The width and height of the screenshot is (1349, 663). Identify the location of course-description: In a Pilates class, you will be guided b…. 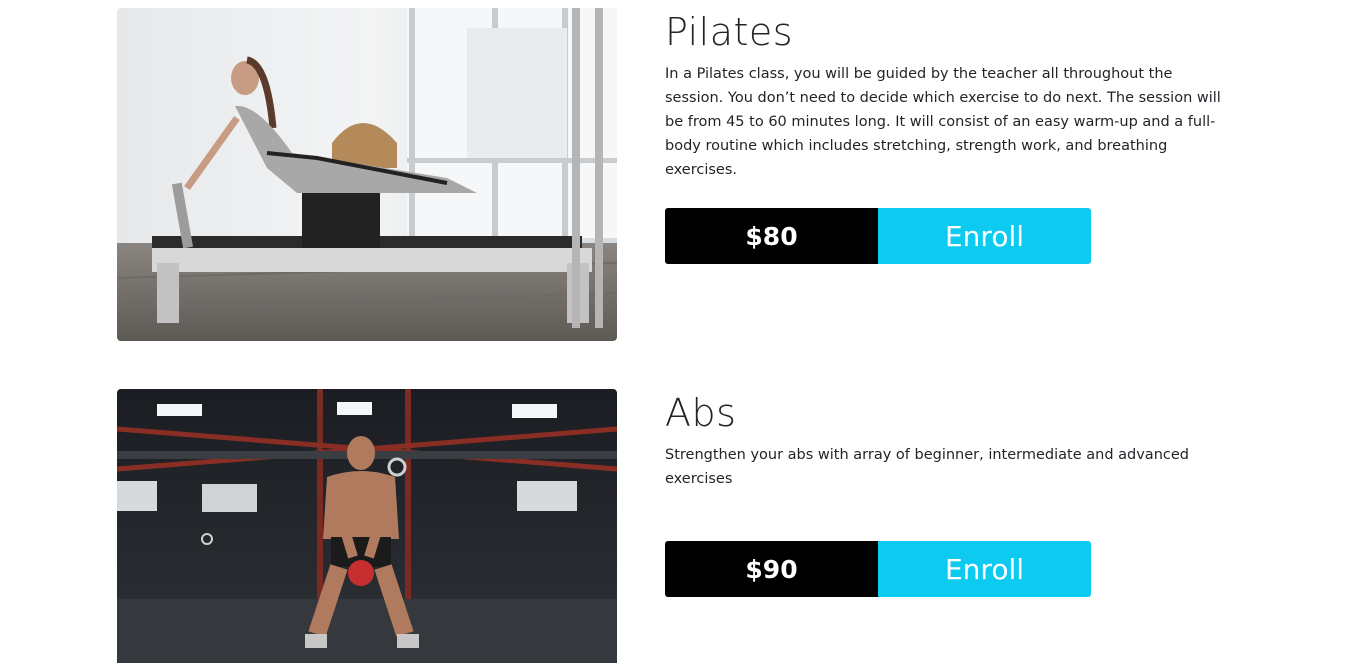
(943, 122).